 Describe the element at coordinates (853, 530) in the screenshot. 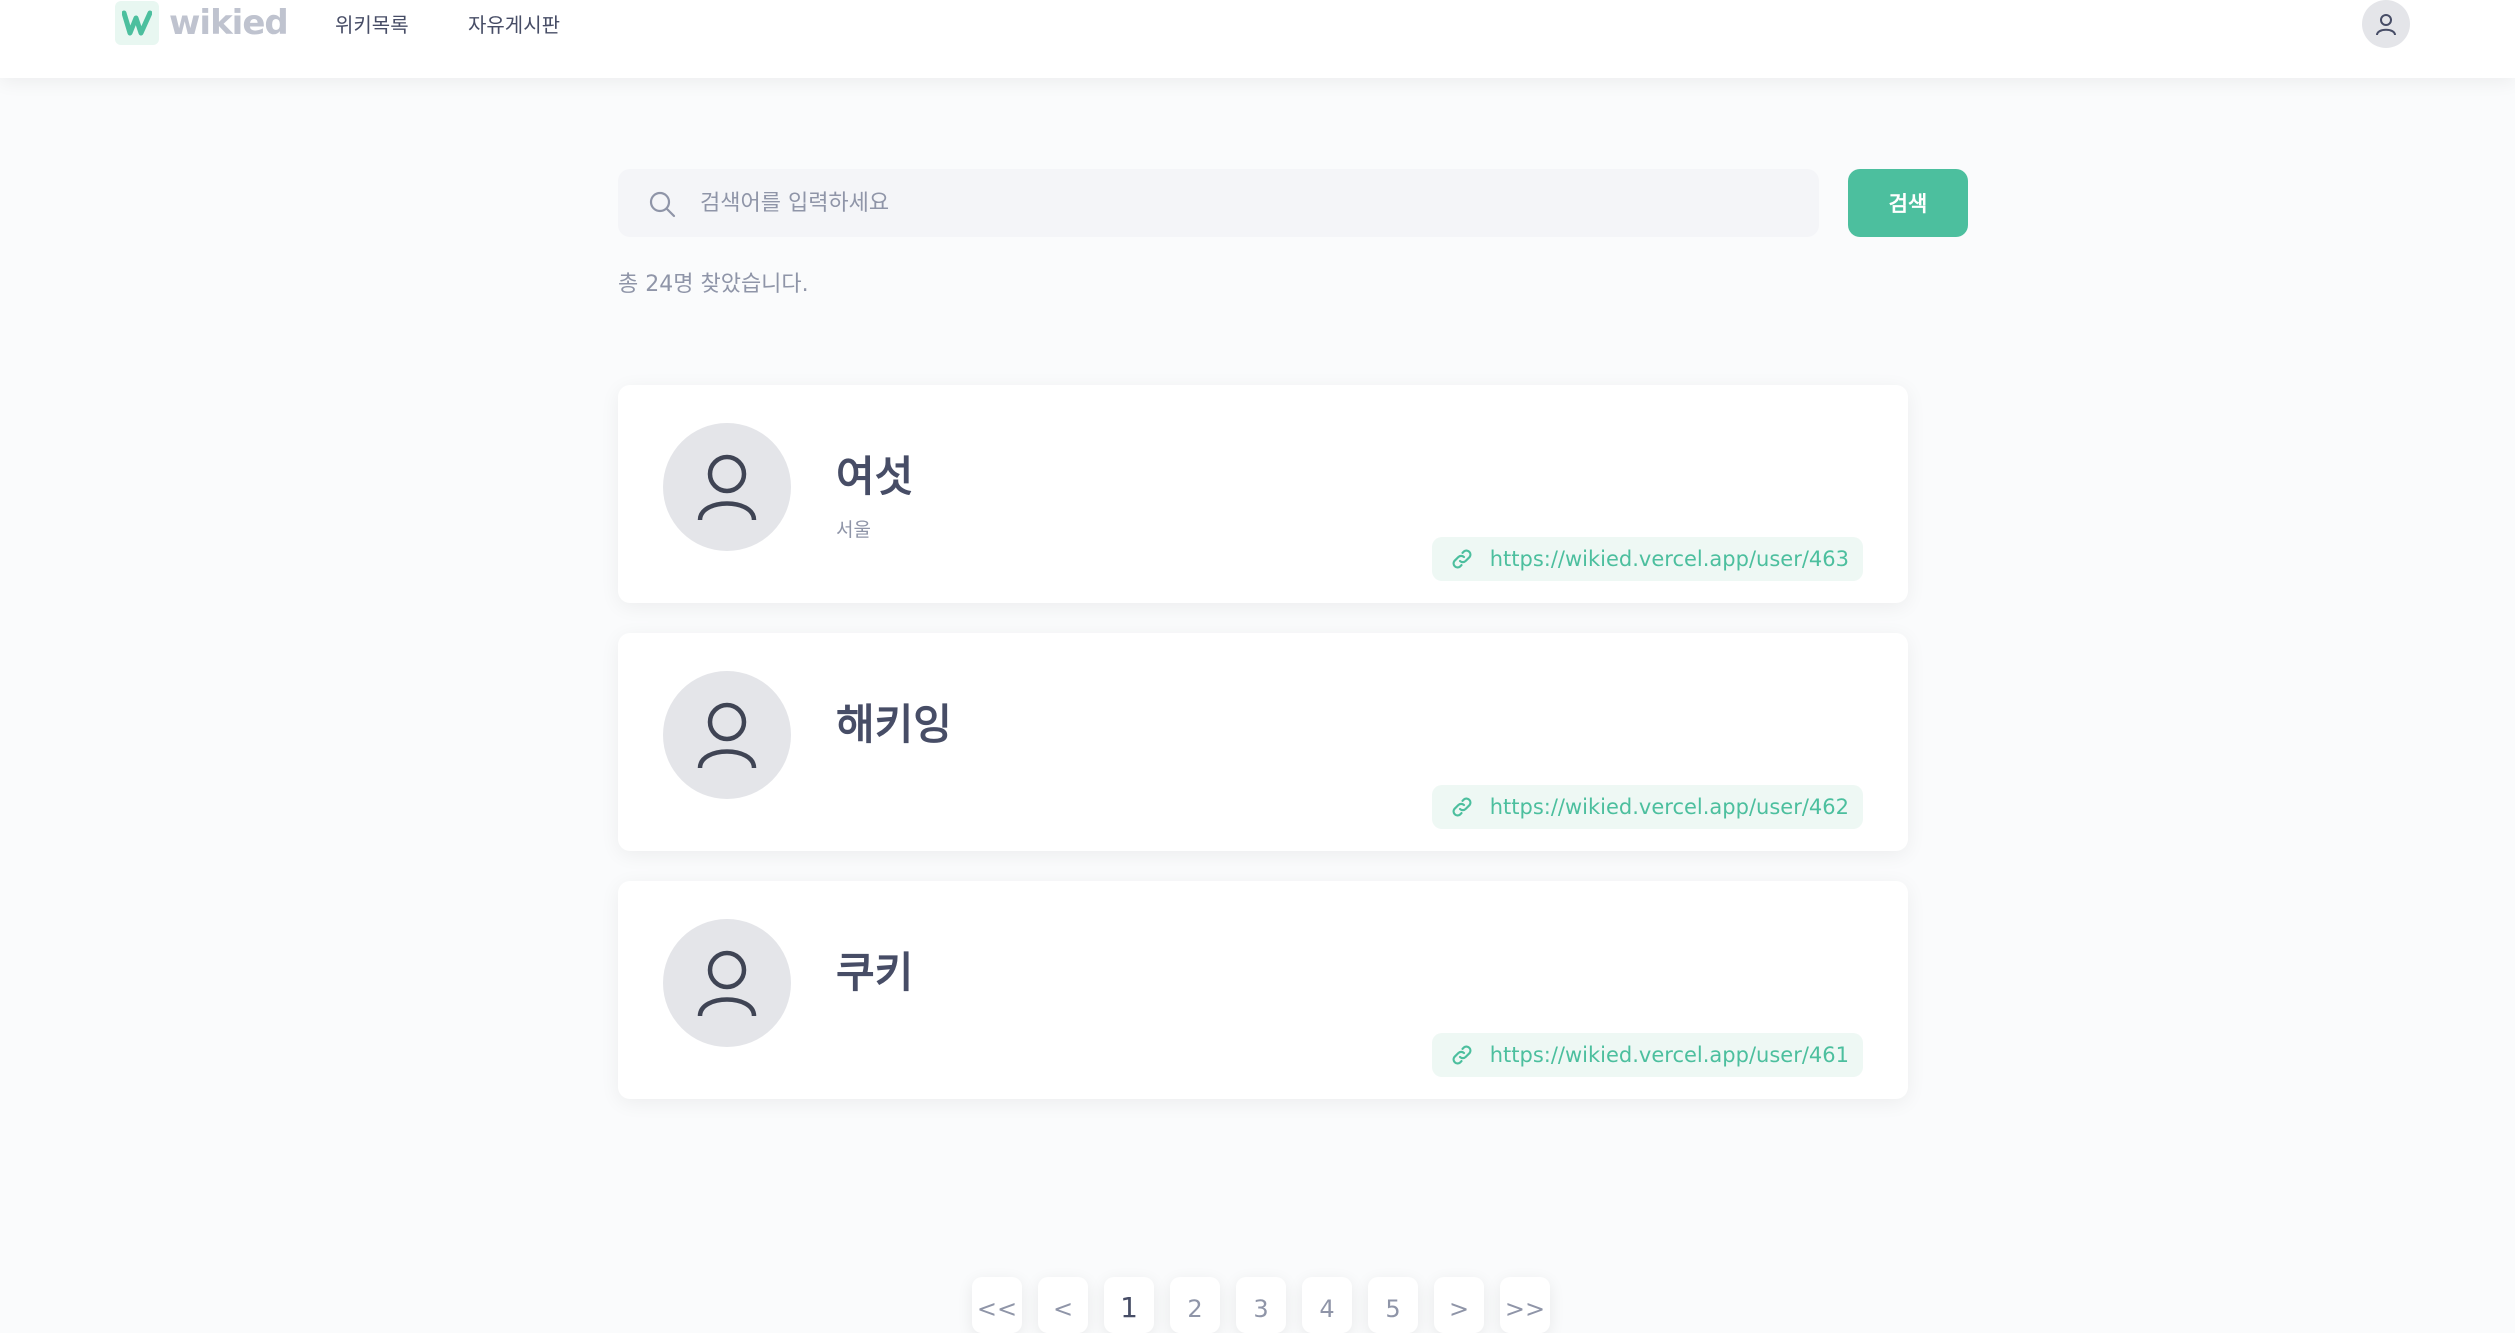

I see `user-location: 서울` at that location.